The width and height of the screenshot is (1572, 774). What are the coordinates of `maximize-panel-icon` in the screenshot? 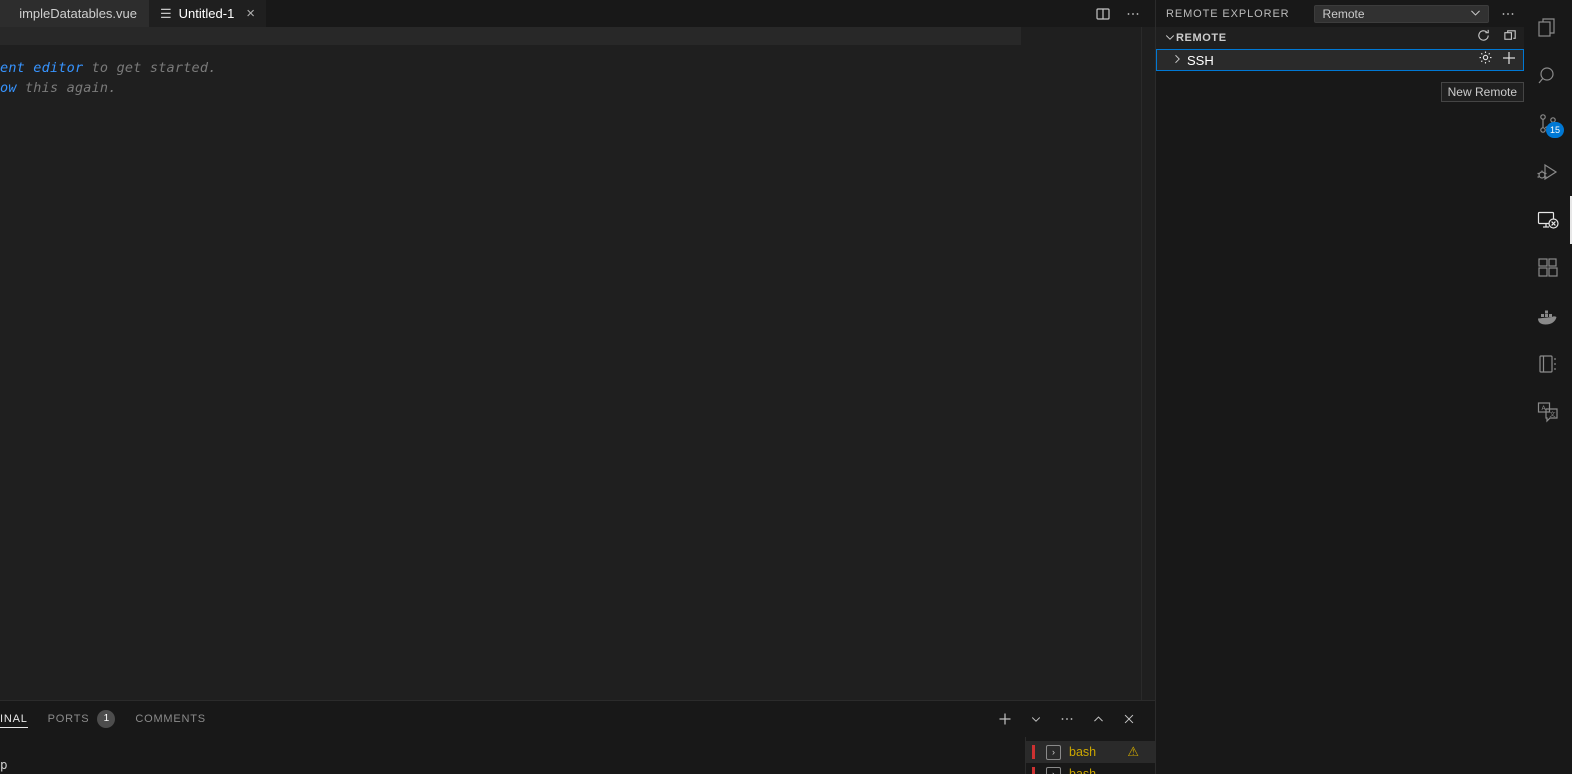 It's located at (1098, 719).